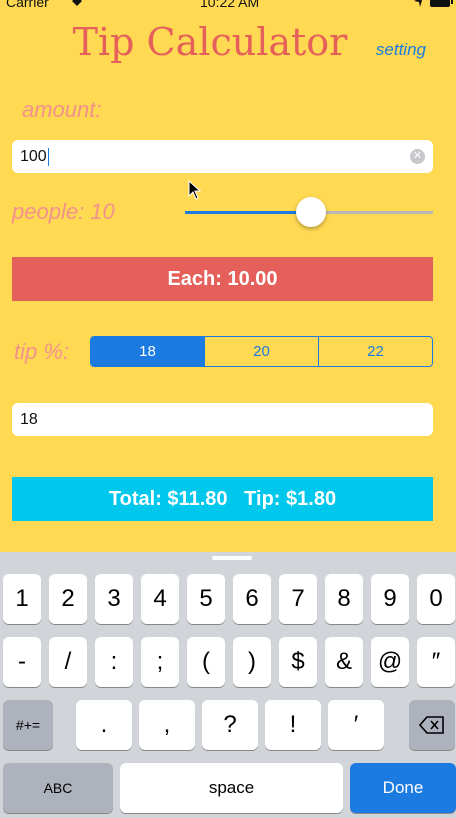 The height and width of the screenshot is (818, 456). I want to click on page-title: Tip Calculator, so click(210, 42).